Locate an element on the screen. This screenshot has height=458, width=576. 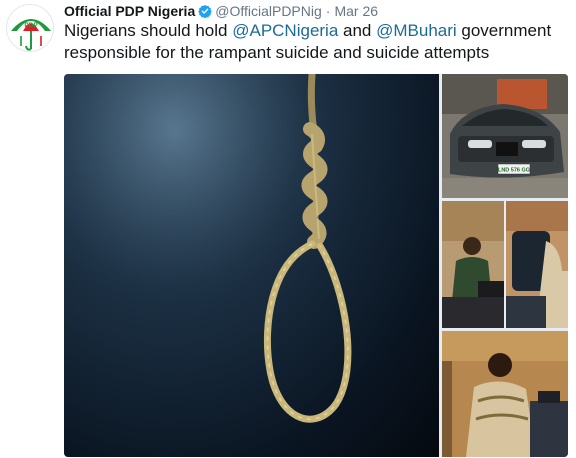
tweet-timestamp: Mar 26 is located at coordinates (356, 11).